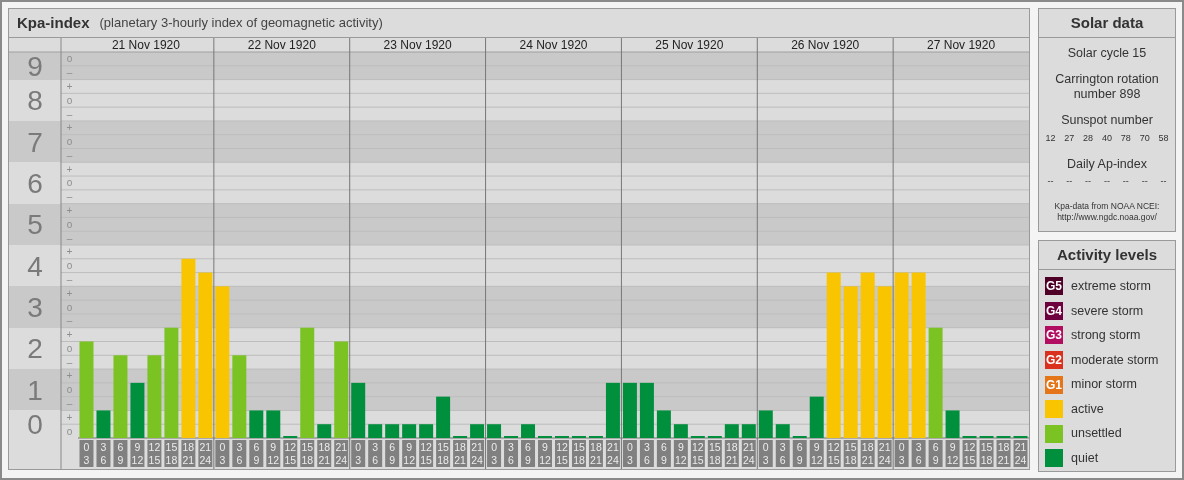  I want to click on x-tick-label: 6 9, so click(120, 453).